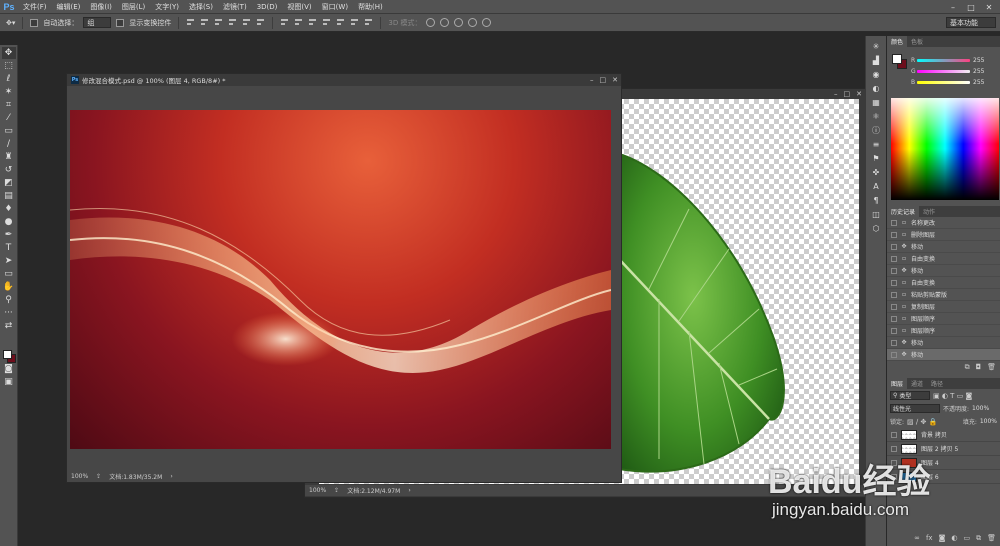 This screenshot has height=546, width=1000. I want to click on slider-blue-value: 255, so click(978, 82).